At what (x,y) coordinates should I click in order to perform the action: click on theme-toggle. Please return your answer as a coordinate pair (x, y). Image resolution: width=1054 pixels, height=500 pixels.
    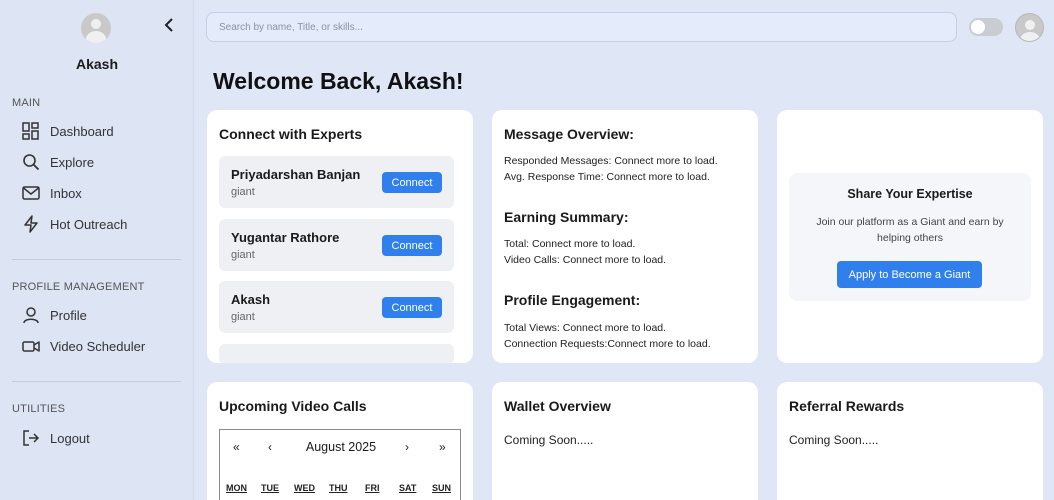
    Looking at the image, I should click on (986, 27).